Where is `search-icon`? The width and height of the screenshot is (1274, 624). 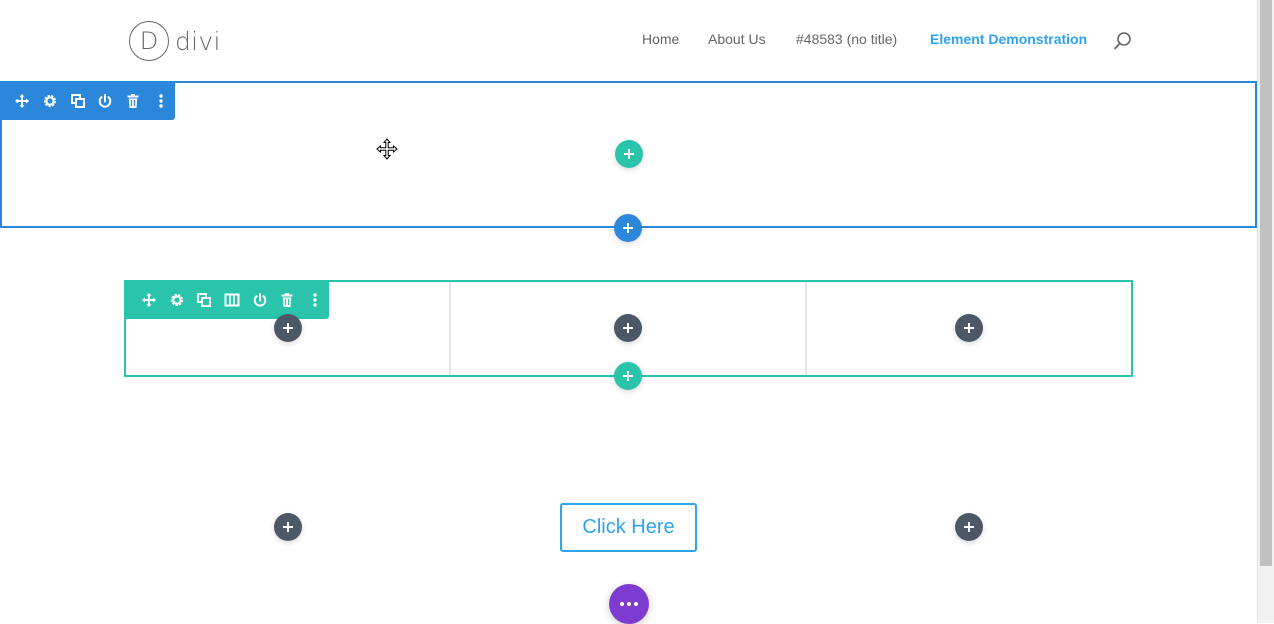 search-icon is located at coordinates (1123, 41).